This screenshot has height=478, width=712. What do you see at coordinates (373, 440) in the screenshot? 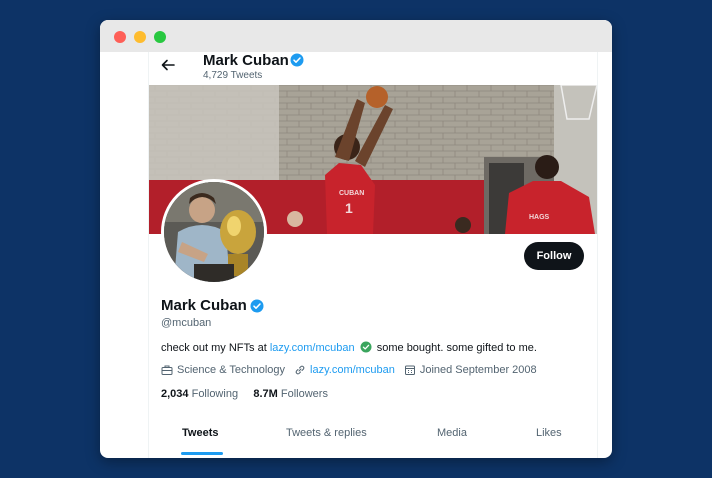
I see `profile-tabs: Tweets Tweets & replies Media Likes` at bounding box center [373, 440].